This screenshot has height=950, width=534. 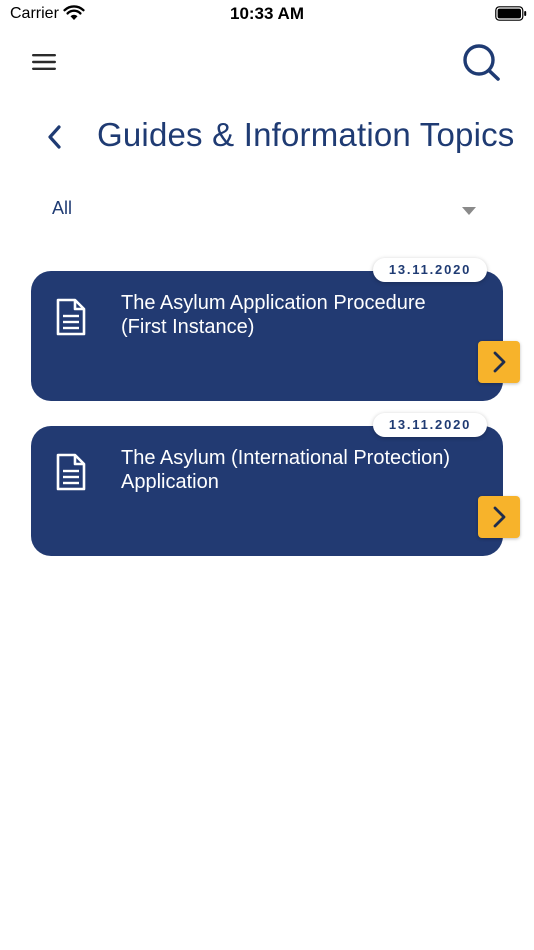 I want to click on status-time: 10:33 AM, so click(x=266, y=13).